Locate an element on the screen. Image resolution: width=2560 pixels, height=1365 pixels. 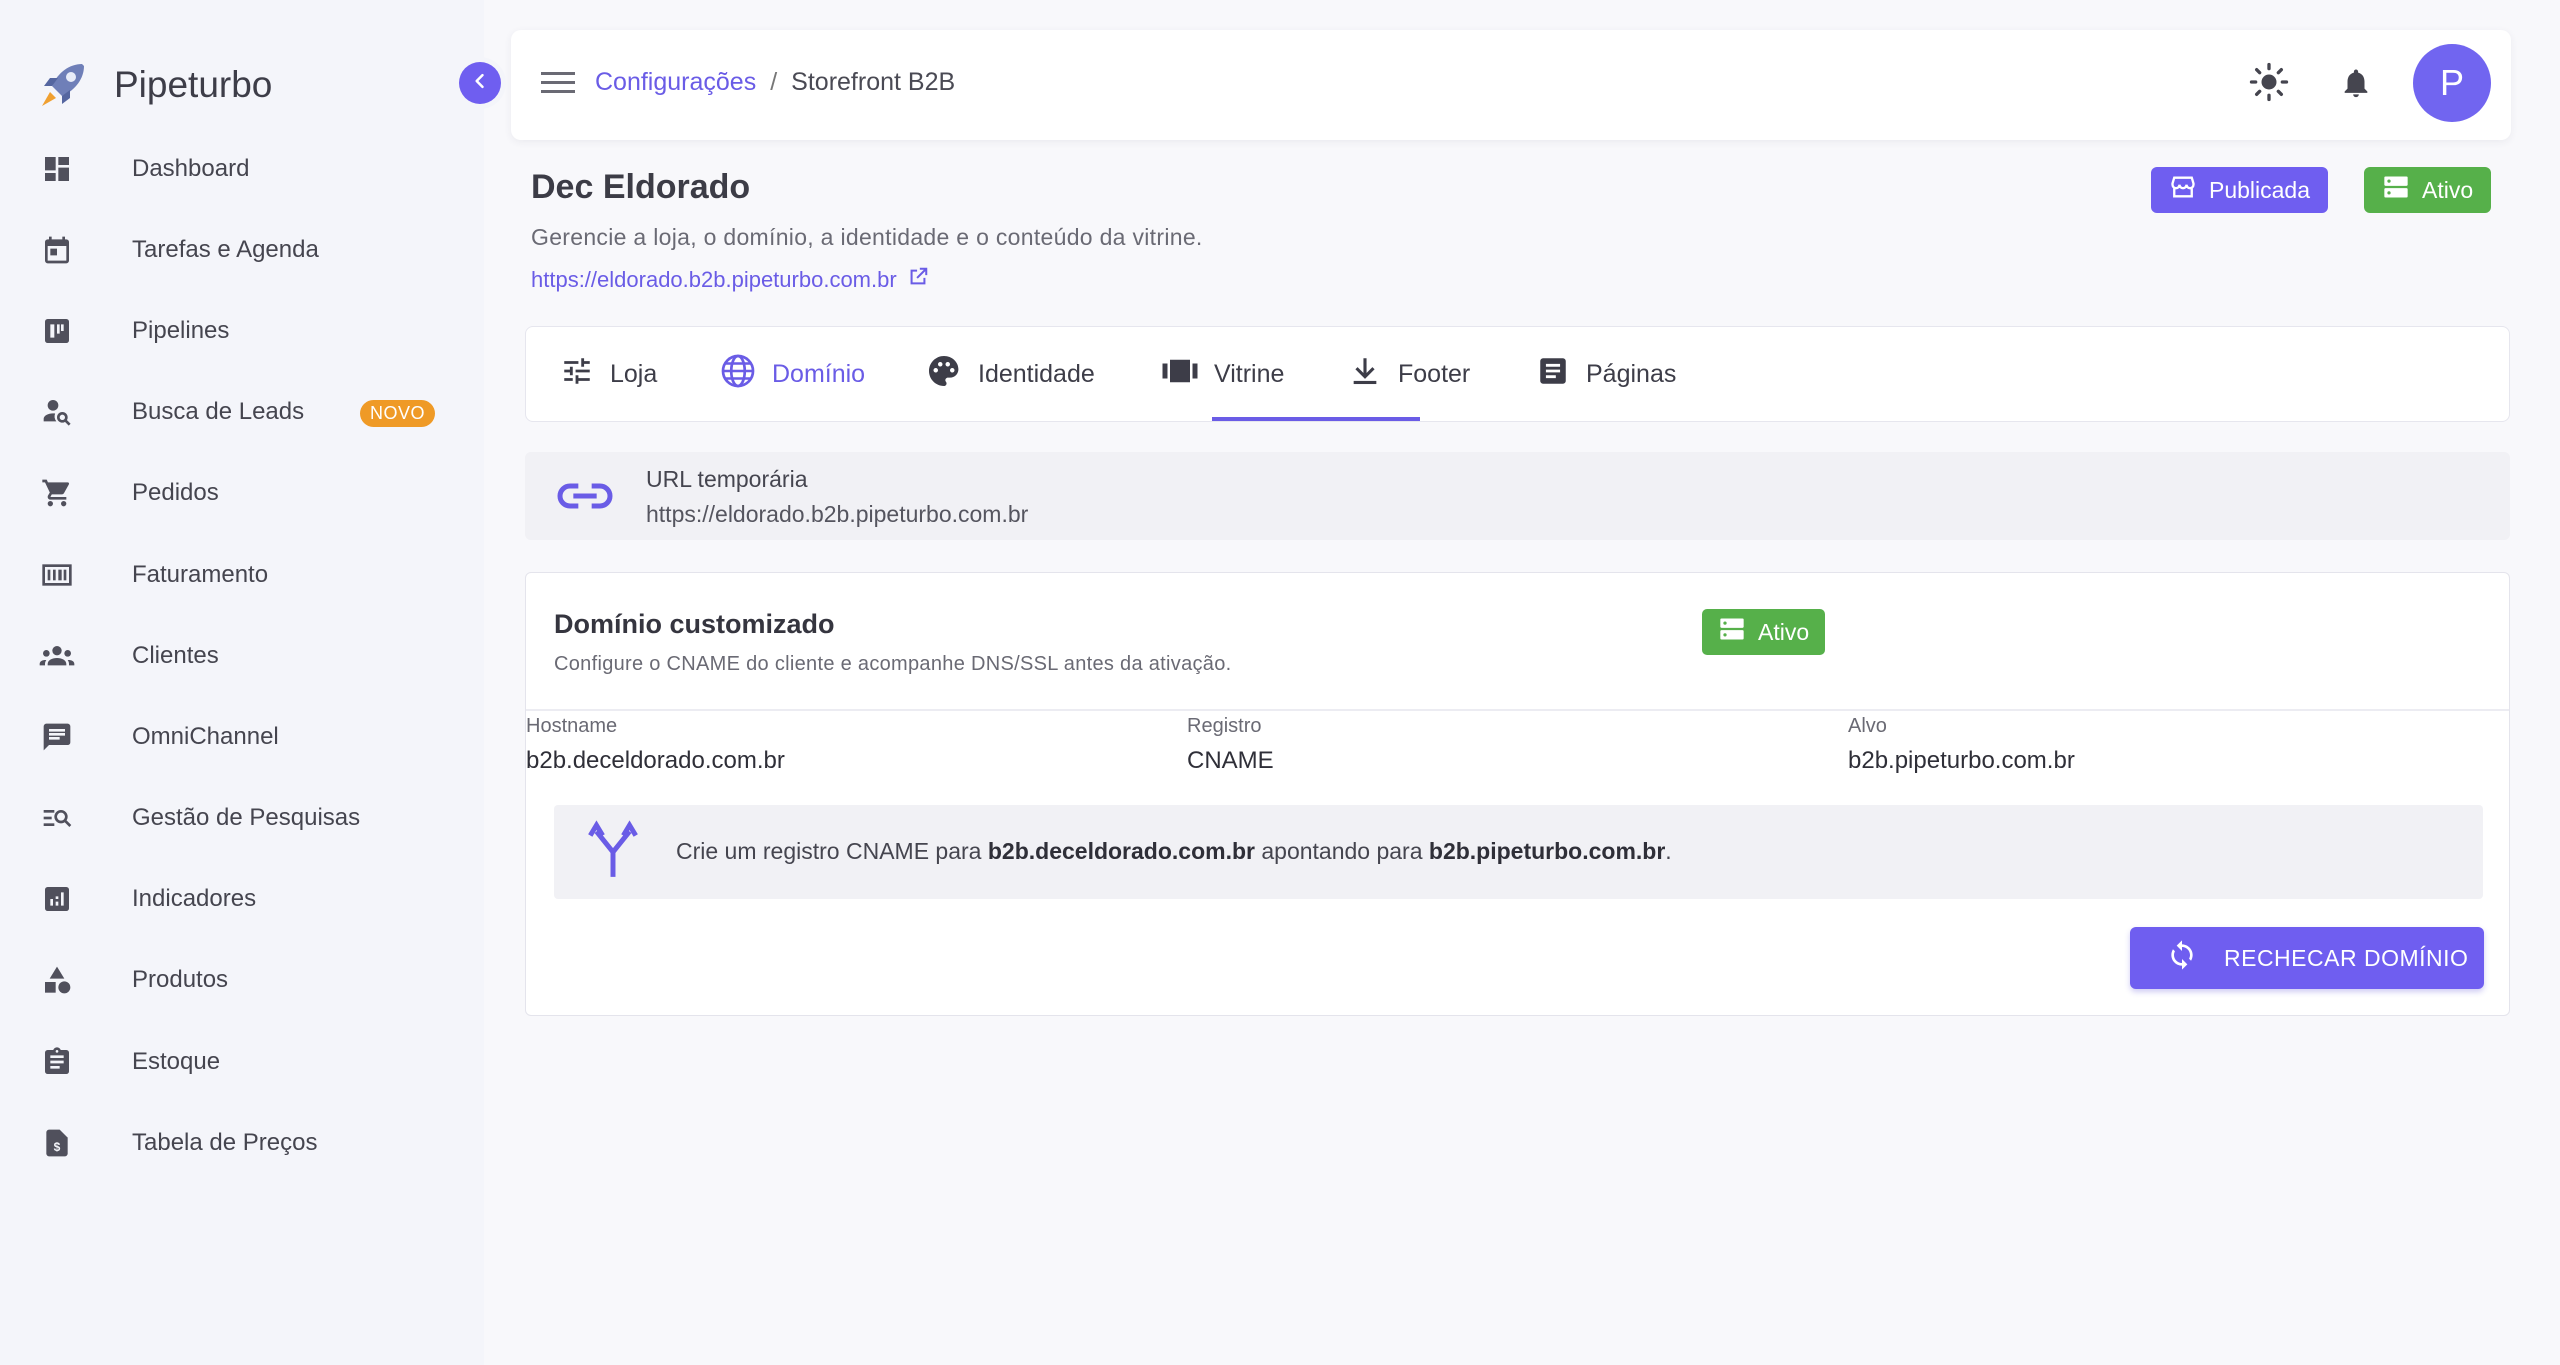
rocket-logo-icon is located at coordinates (63, 85).